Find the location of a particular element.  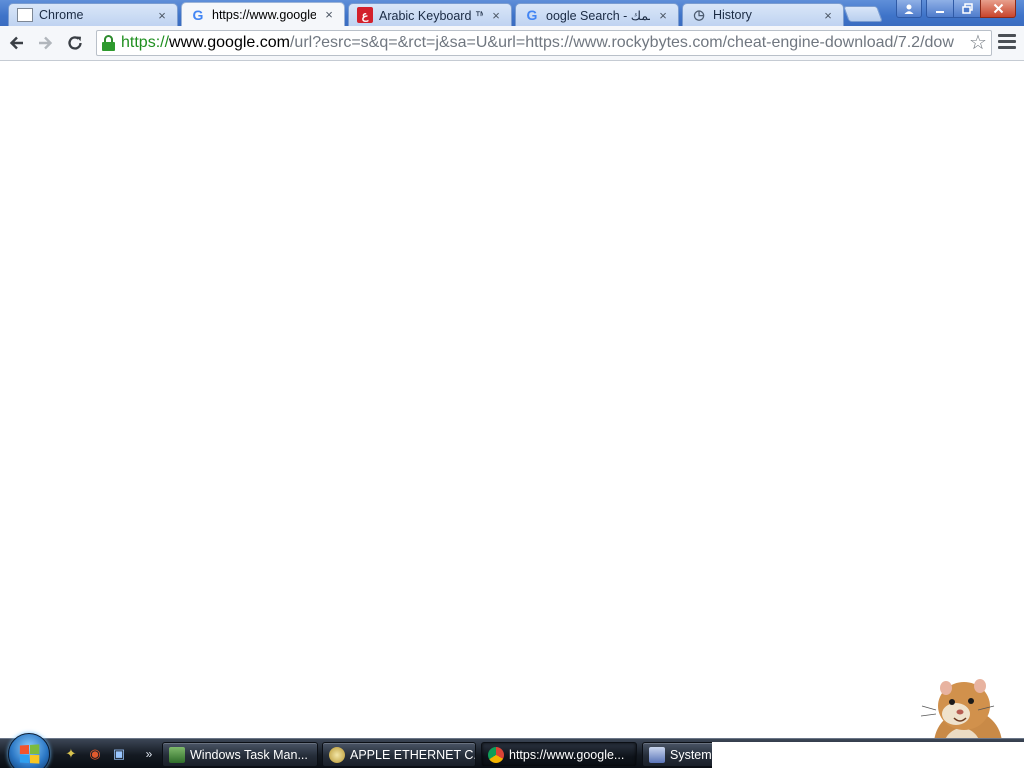

tab-label: oogle Search - كسمك is located at coordinates (598, 15).